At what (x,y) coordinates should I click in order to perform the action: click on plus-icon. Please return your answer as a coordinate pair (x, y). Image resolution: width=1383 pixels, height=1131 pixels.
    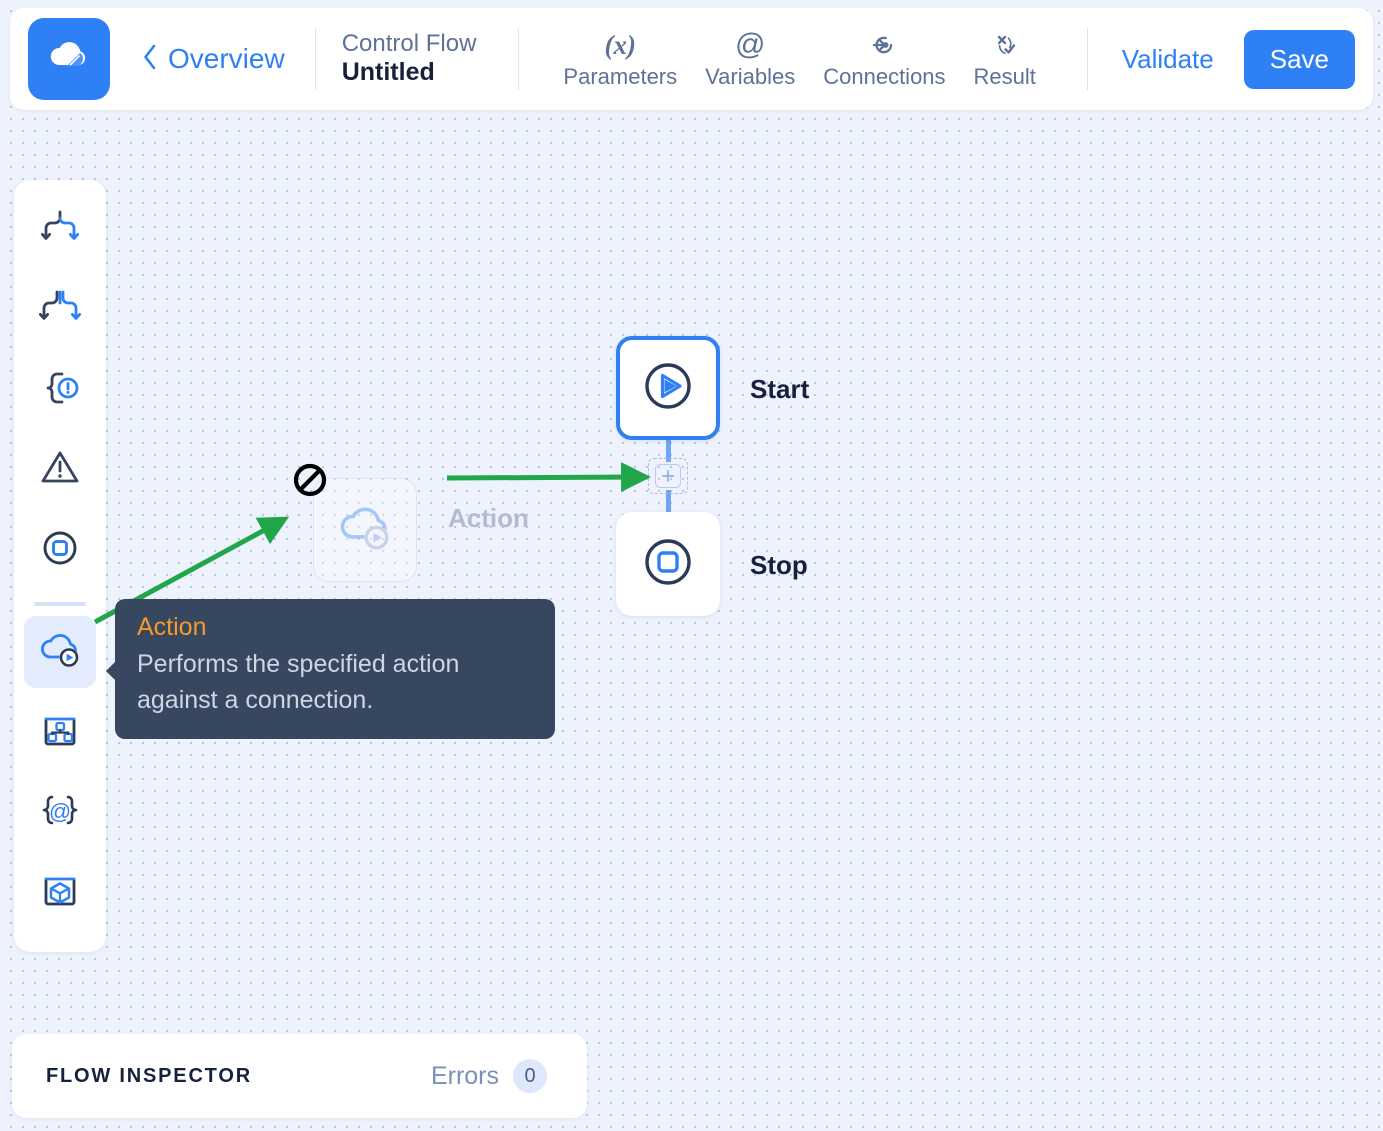
    Looking at the image, I should click on (668, 476).